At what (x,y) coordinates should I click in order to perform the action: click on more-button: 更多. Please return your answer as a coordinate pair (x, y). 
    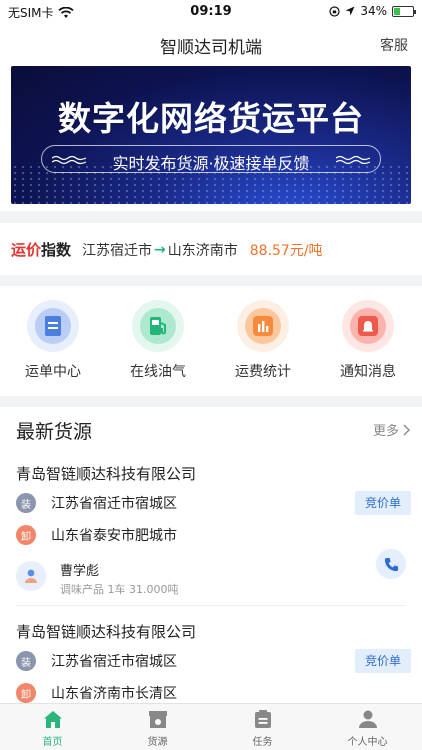
    Looking at the image, I should click on (391, 429).